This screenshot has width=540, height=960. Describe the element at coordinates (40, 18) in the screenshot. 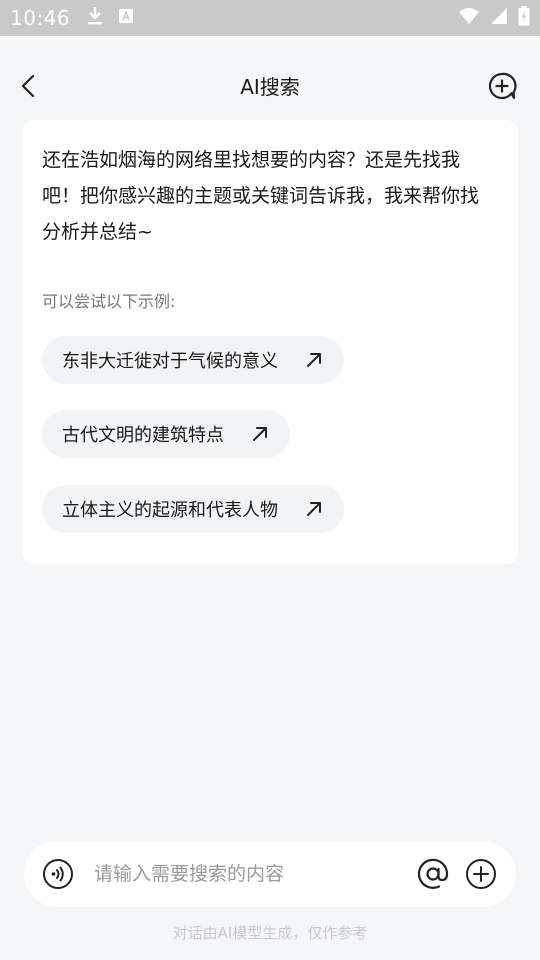

I see `status-time: 10:46` at that location.